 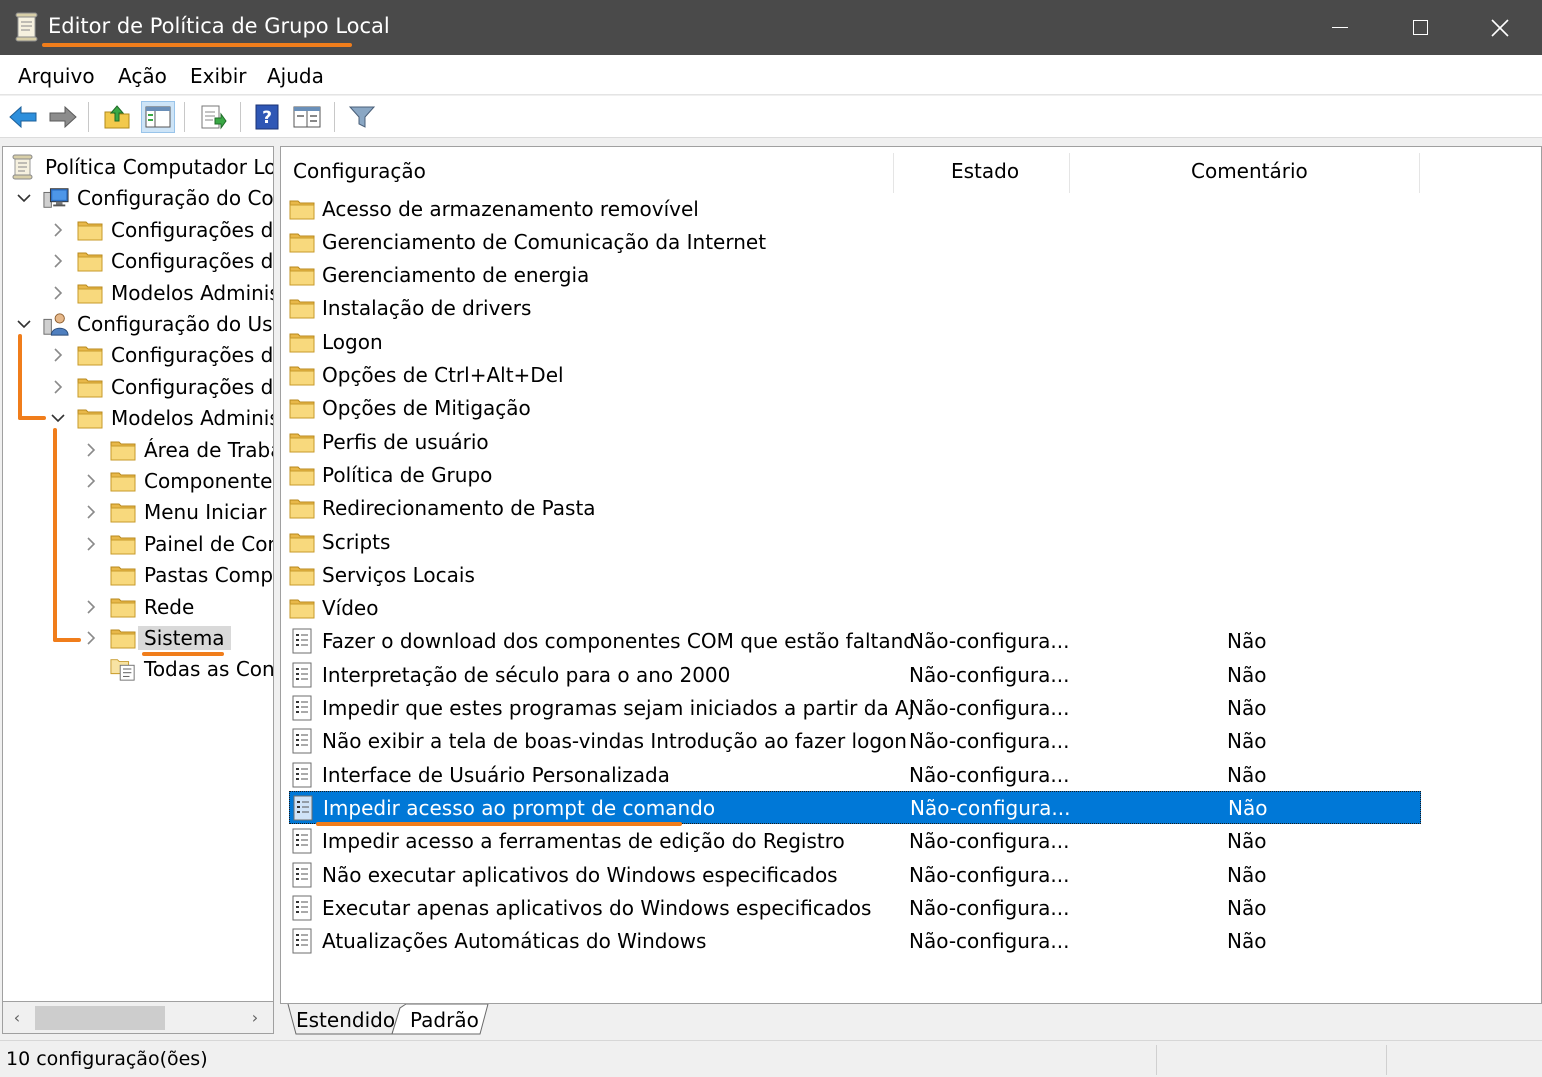 I want to click on list-item: Acesso de armazenamento removível, so click(x=855, y=208).